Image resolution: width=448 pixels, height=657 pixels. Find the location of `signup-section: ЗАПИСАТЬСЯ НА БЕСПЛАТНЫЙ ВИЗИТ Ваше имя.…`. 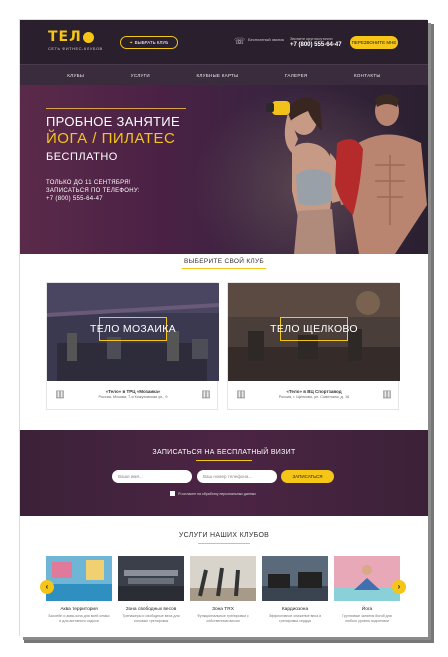

signup-section: ЗАПИСАТЬСЯ НА БЕСПЛАТНЫЙ ВИЗИТ Ваше имя.… is located at coordinates (224, 473).